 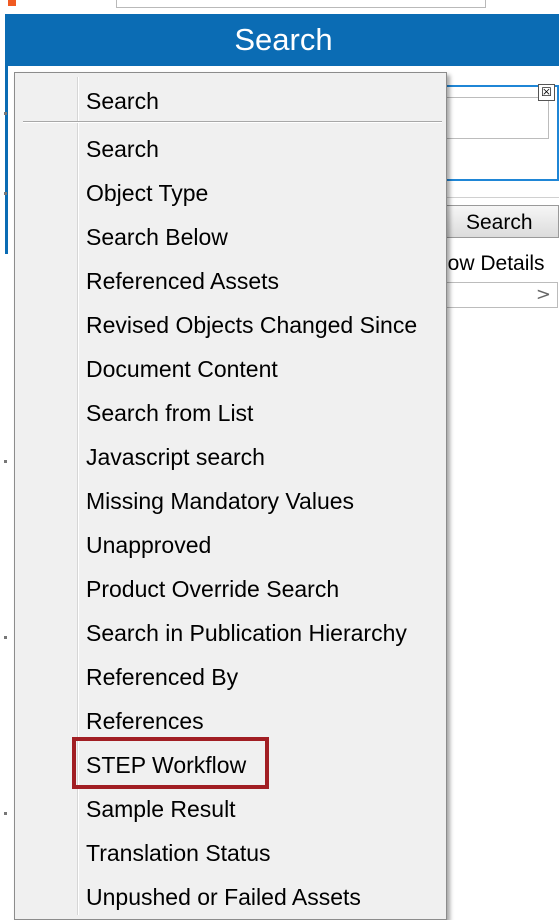 What do you see at coordinates (178, 853) in the screenshot?
I see `menu-item-translation-status: Translation Status` at bounding box center [178, 853].